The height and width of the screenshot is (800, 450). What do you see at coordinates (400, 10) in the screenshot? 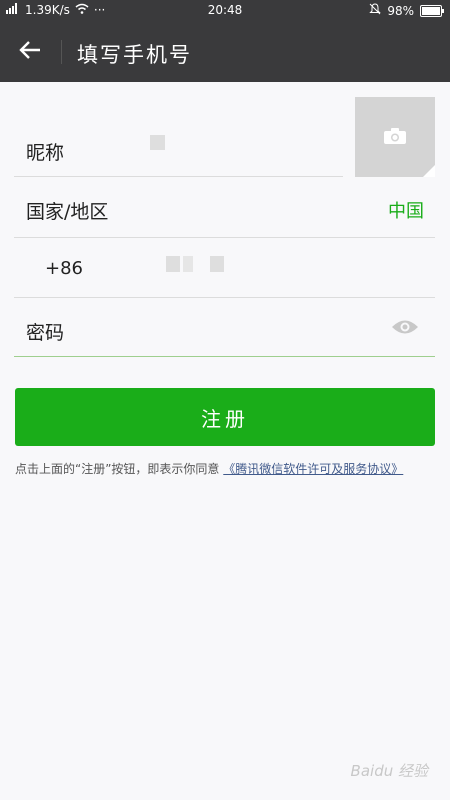
I see `battery-percent: 98%` at bounding box center [400, 10].